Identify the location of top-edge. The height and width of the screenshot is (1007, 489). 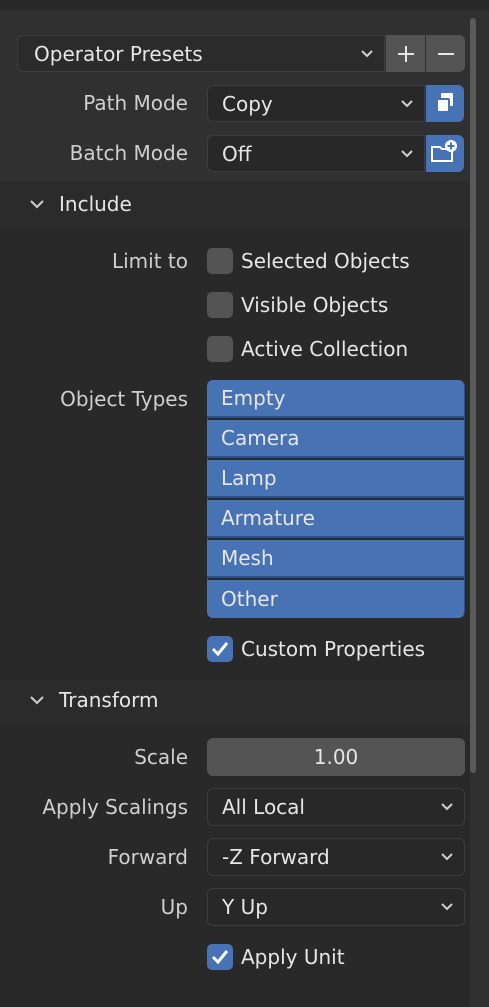
(244, 5).